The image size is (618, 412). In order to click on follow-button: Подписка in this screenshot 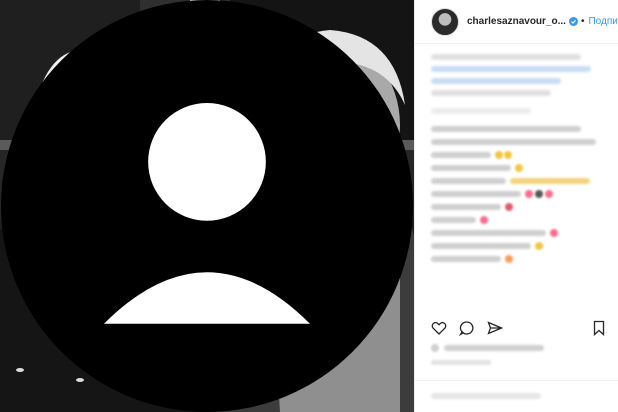, I will do `click(603, 21)`.